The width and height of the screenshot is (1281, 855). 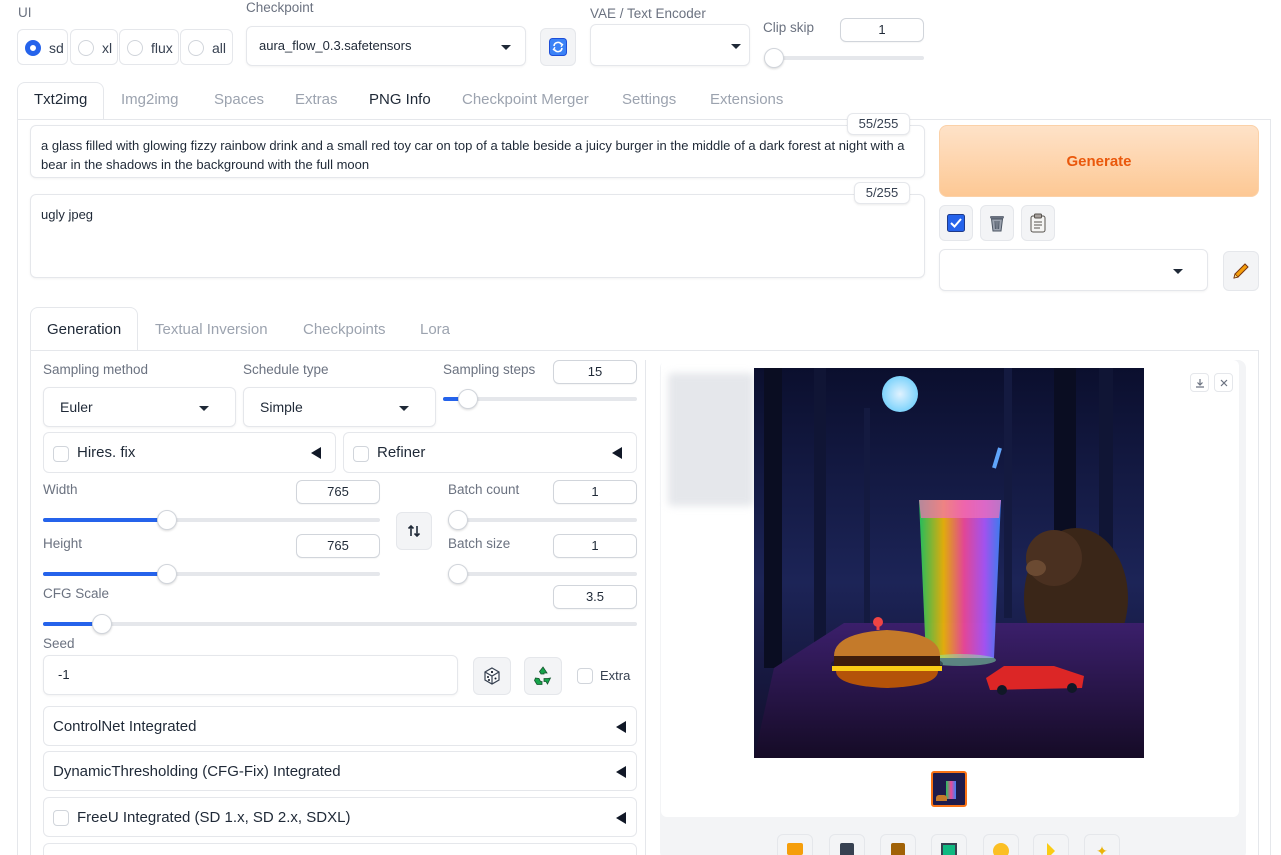 I want to click on radio-selected-icon, so click(x=33, y=48).